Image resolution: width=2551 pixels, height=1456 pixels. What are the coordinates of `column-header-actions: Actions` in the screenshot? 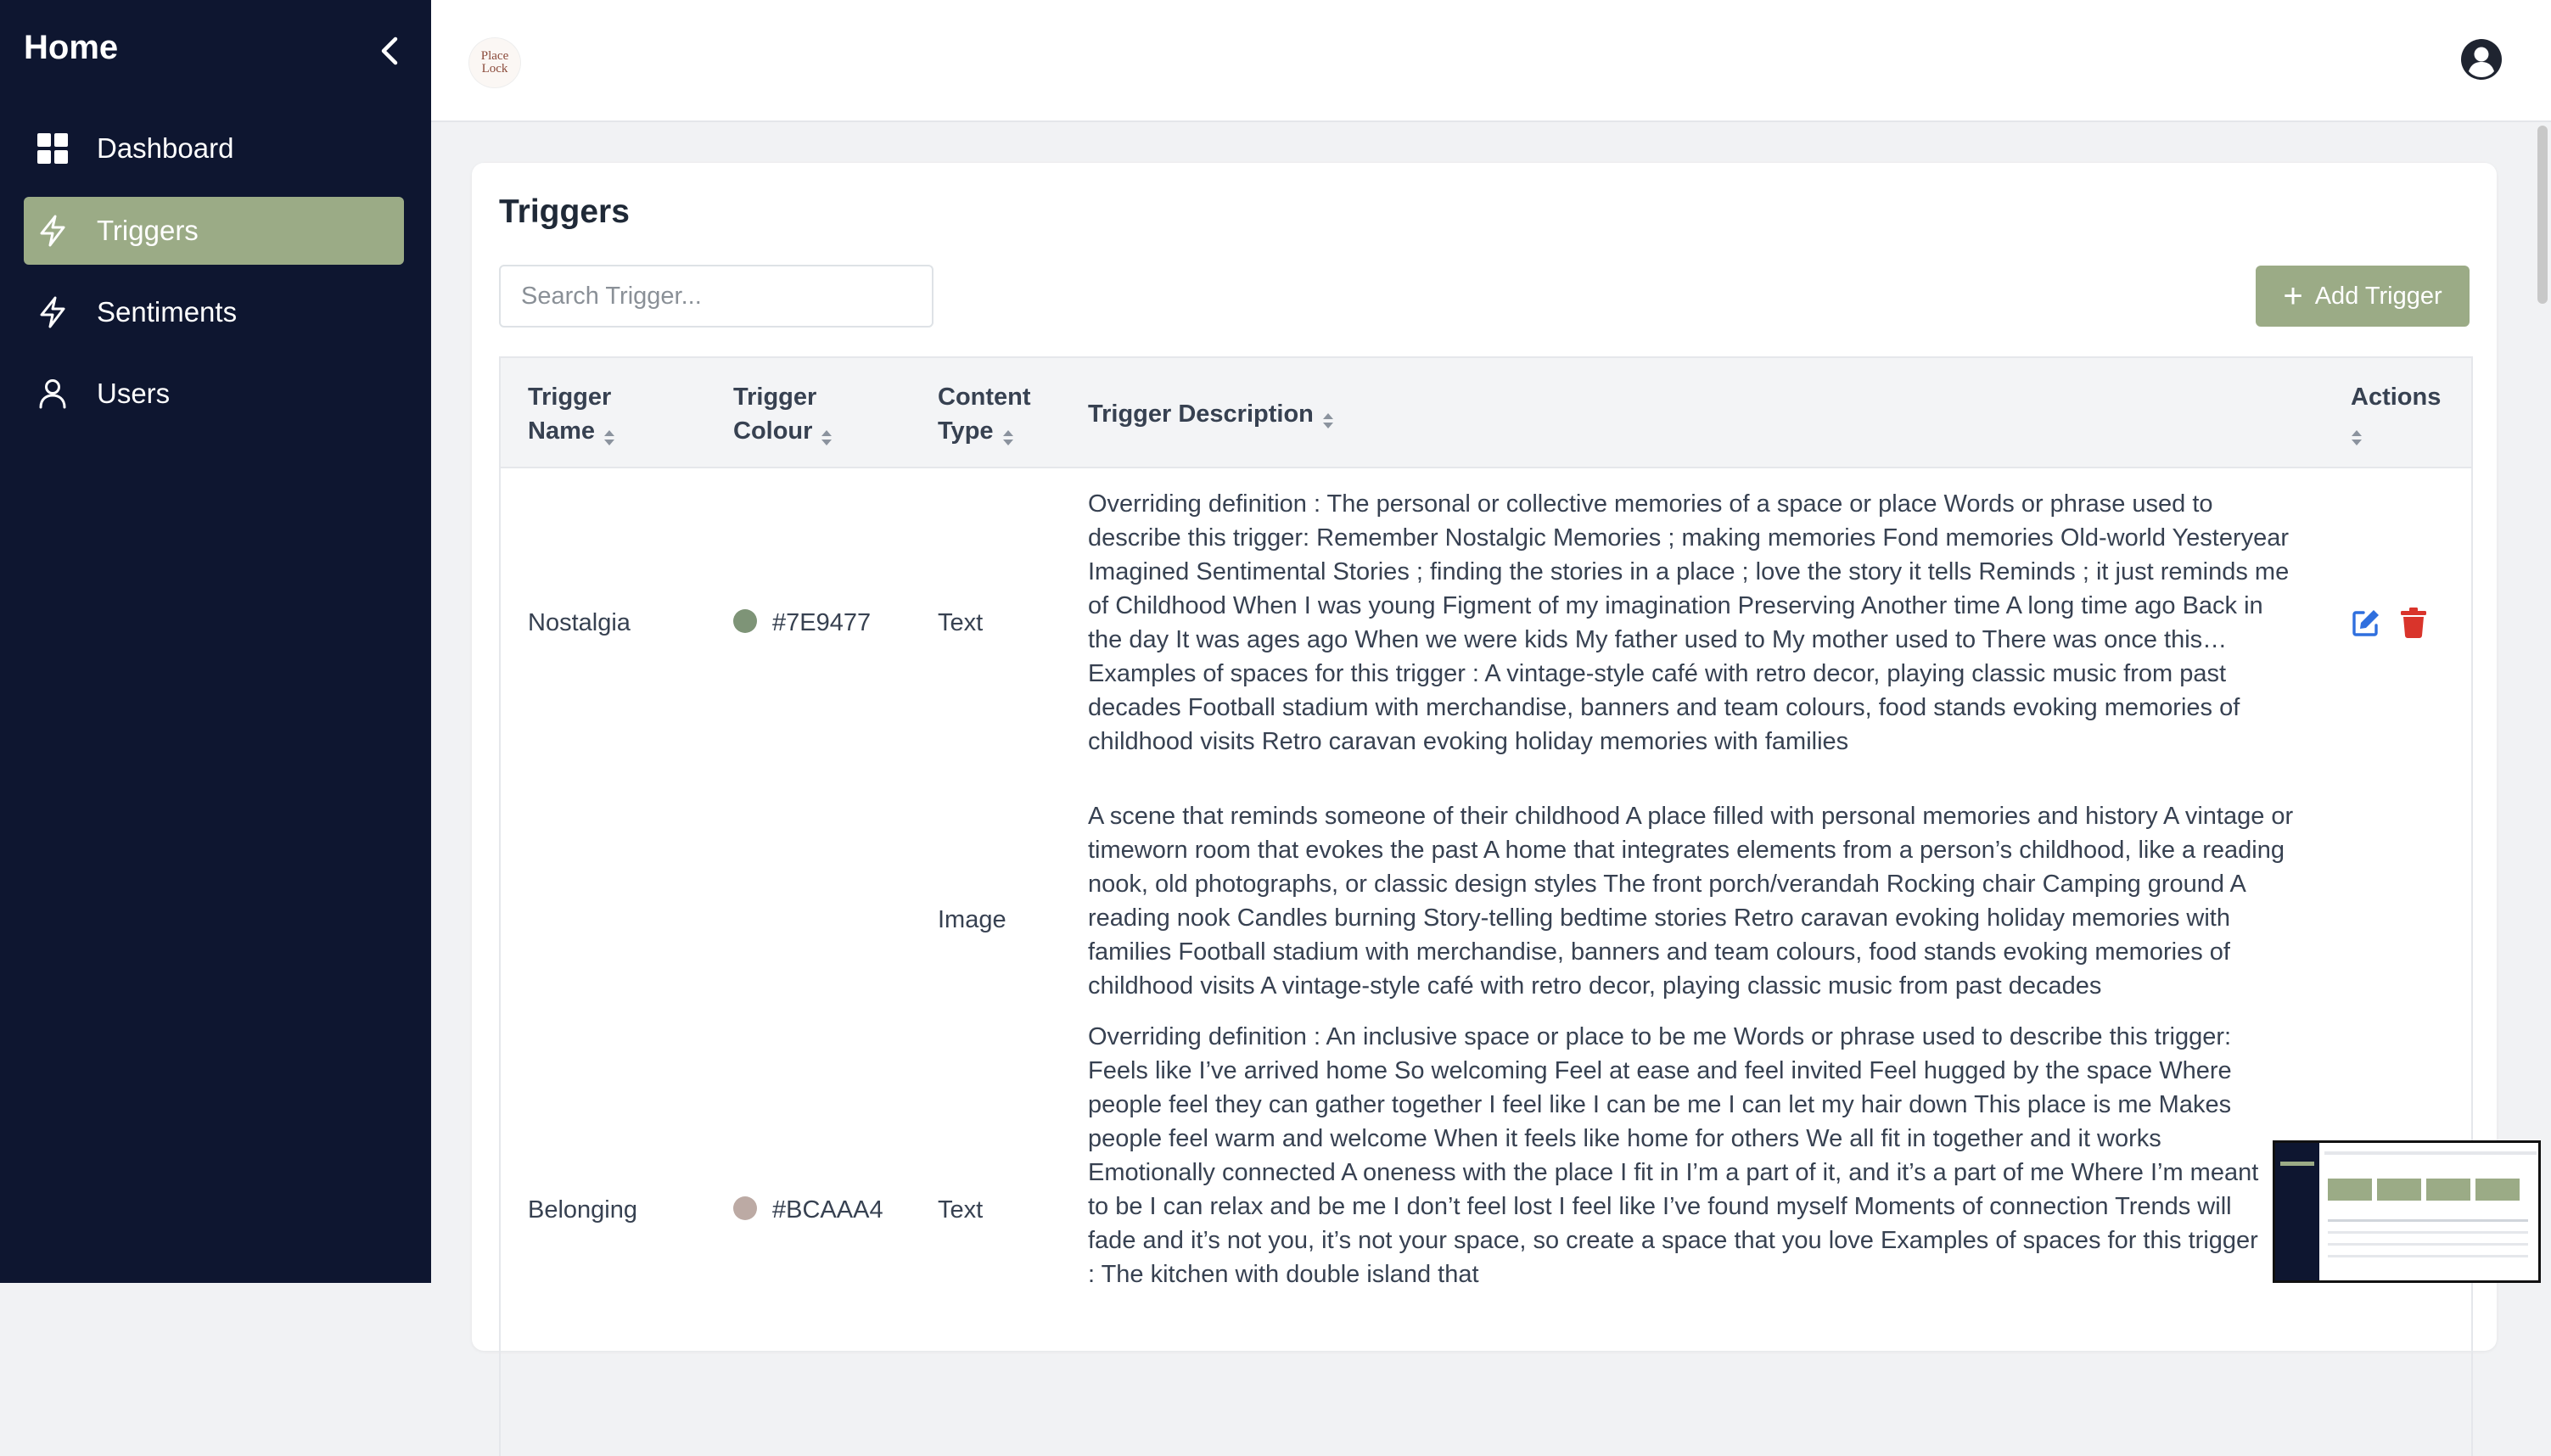 It's located at (2396, 414).